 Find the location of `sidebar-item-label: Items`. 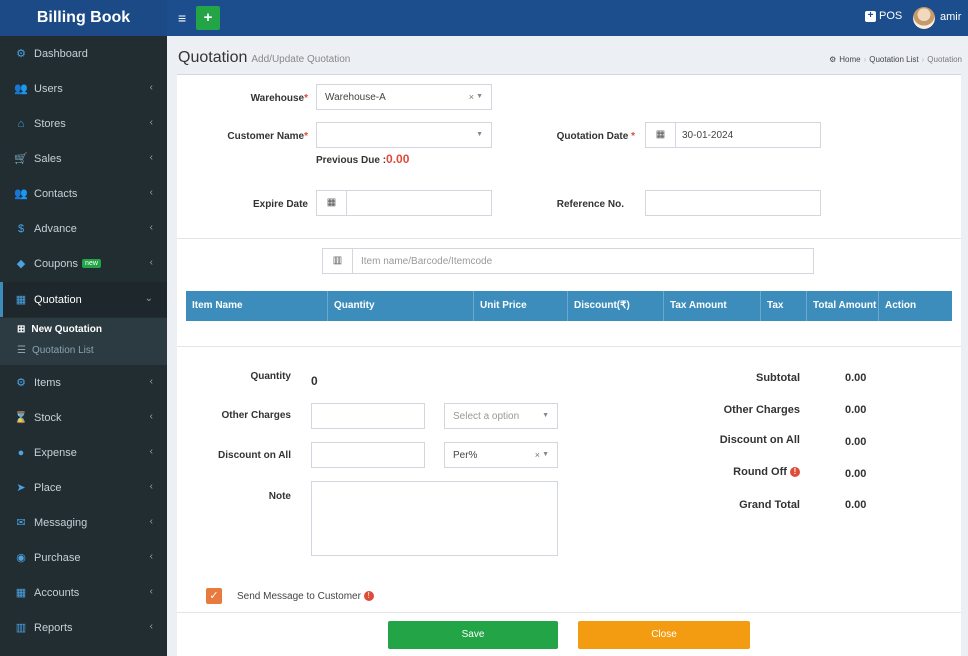

sidebar-item-label: Items is located at coordinates (47, 382).